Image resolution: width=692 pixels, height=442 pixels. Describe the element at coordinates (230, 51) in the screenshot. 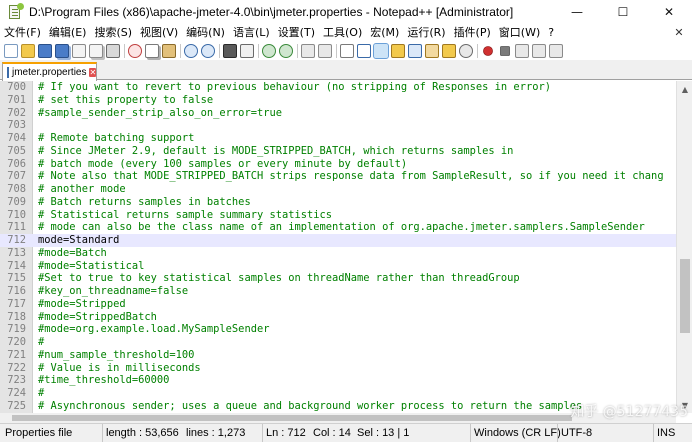

I see `find-icon` at that location.